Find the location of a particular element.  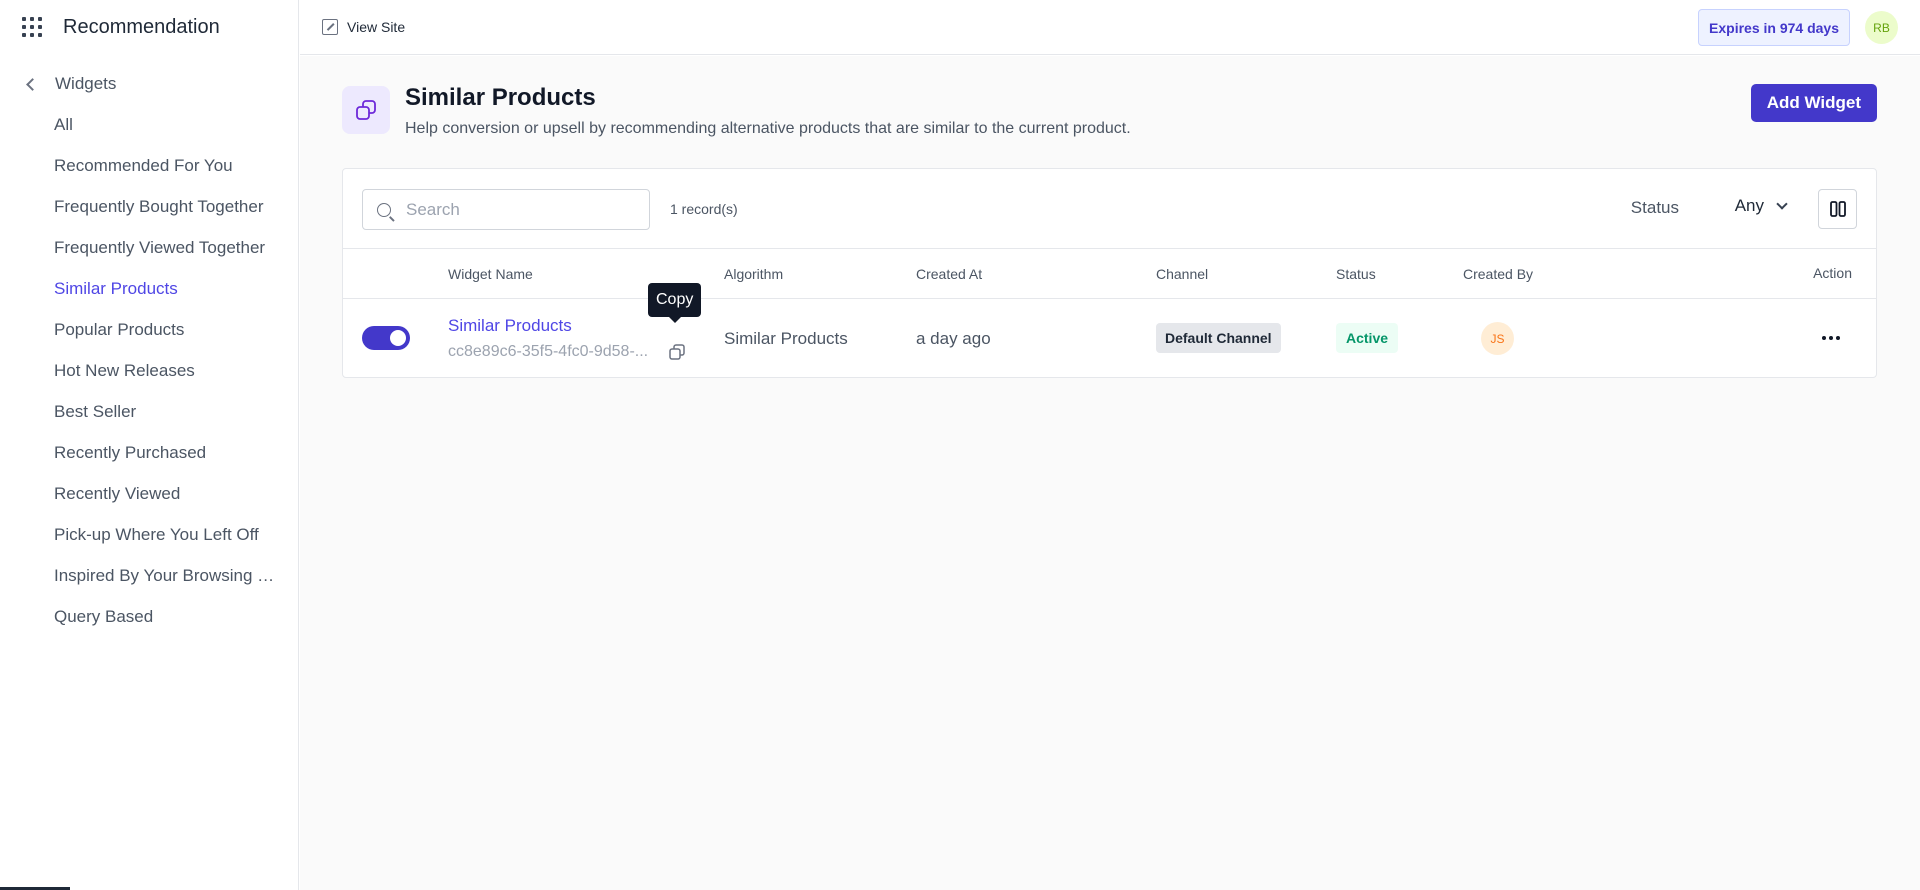

external-link-icon is located at coordinates (330, 27).